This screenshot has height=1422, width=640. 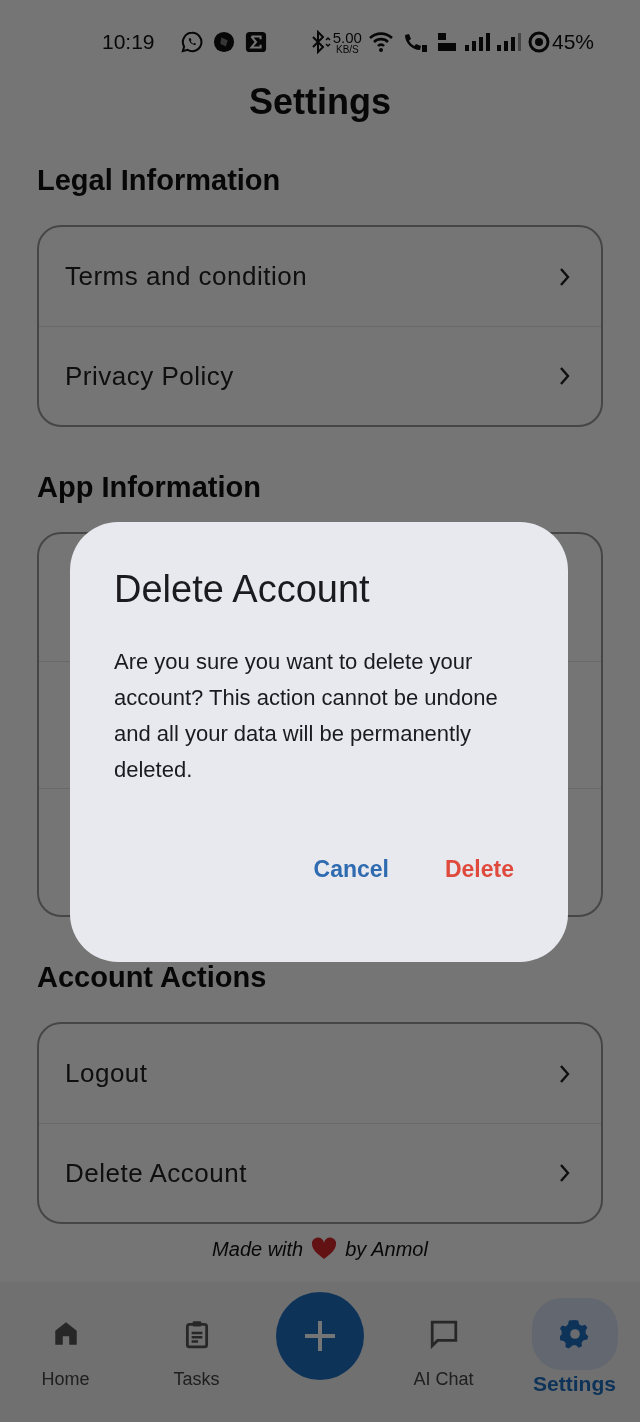 What do you see at coordinates (242, 589) in the screenshot?
I see `dialog-title: Delete Account` at bounding box center [242, 589].